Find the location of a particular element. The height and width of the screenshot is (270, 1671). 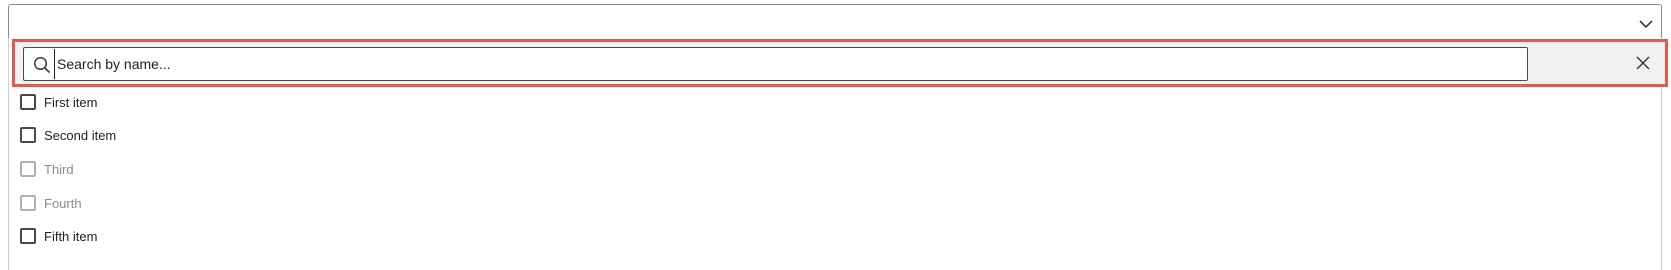

select-trigger is located at coordinates (835, 23).